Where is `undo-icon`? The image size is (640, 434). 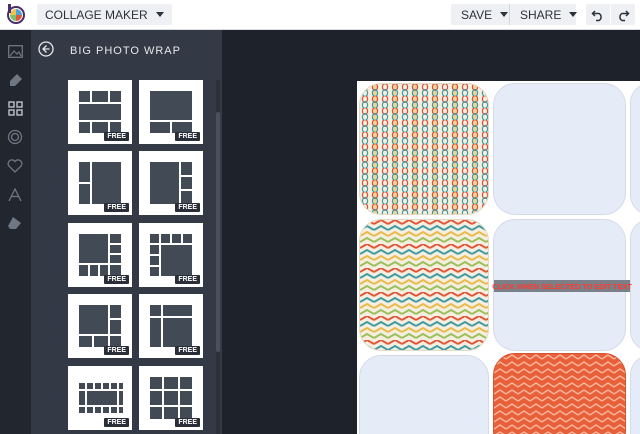
undo-icon is located at coordinates (596, 15).